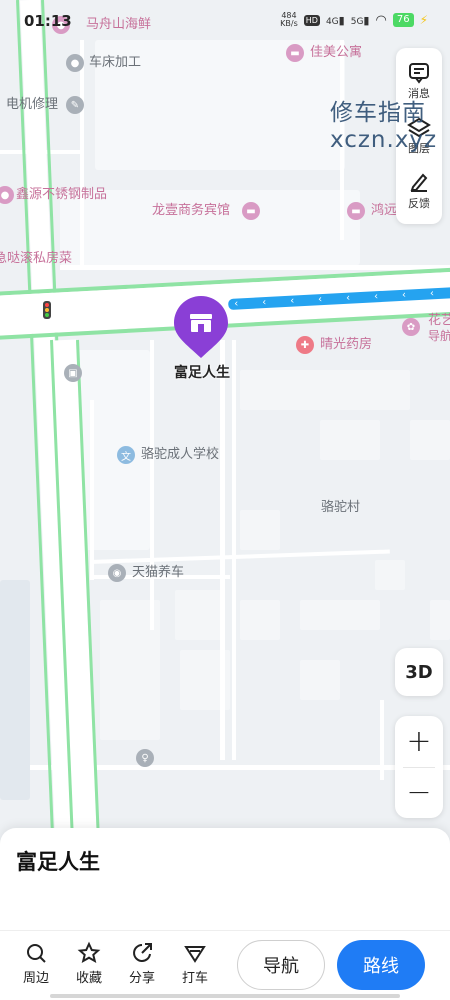  What do you see at coordinates (439, 321) in the screenshot?
I see `poi-huayi: 花艺` at bounding box center [439, 321].